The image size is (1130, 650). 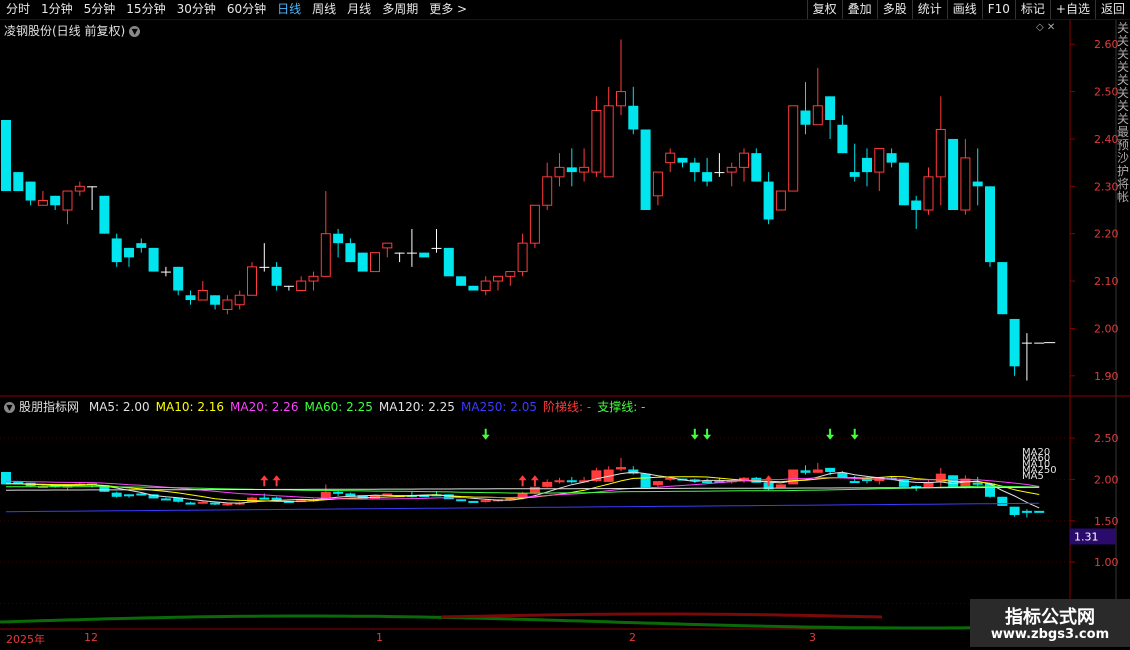 What do you see at coordinates (1106, 438) in the screenshot?
I see `indicator-tick-label: 2.50` at bounding box center [1106, 438].